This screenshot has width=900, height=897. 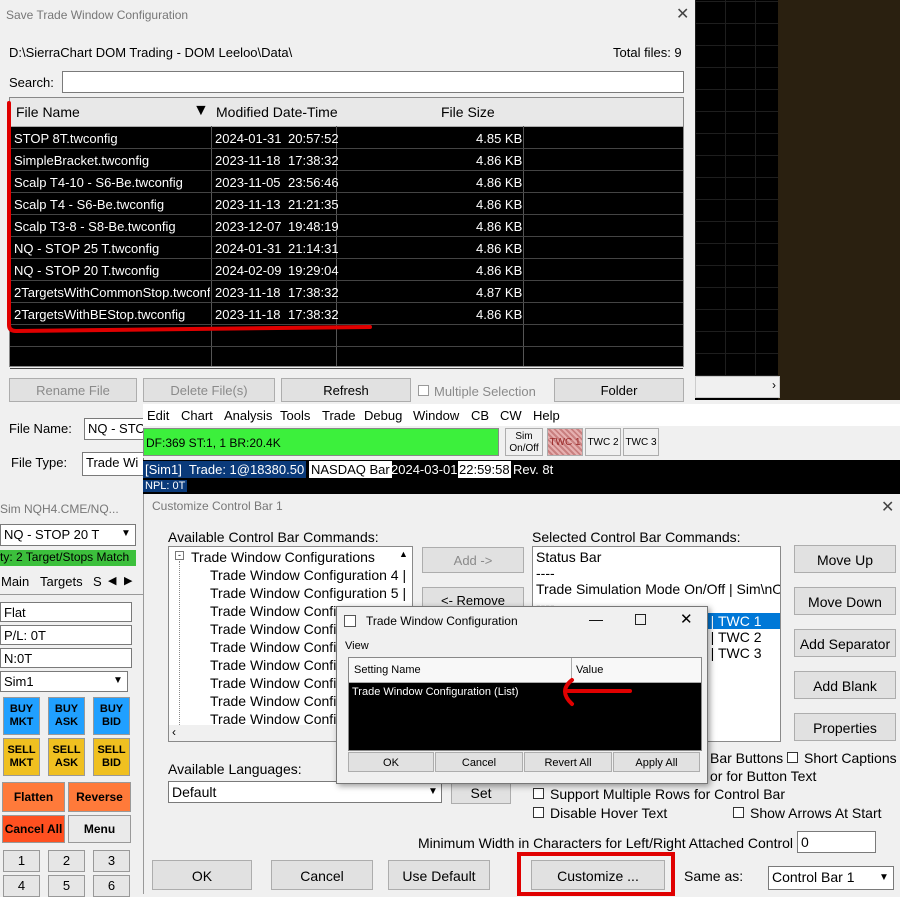 What do you see at coordinates (656, 762) in the screenshot?
I see `apply-all-button: Apply All` at bounding box center [656, 762].